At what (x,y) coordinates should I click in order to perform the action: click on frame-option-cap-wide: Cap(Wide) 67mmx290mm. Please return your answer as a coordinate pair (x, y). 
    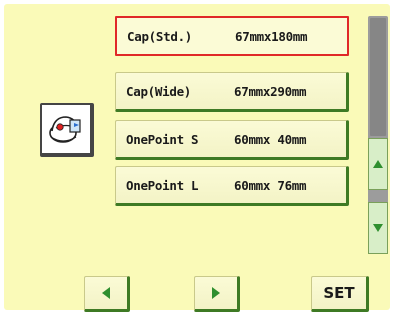
    Looking at the image, I should click on (232, 92).